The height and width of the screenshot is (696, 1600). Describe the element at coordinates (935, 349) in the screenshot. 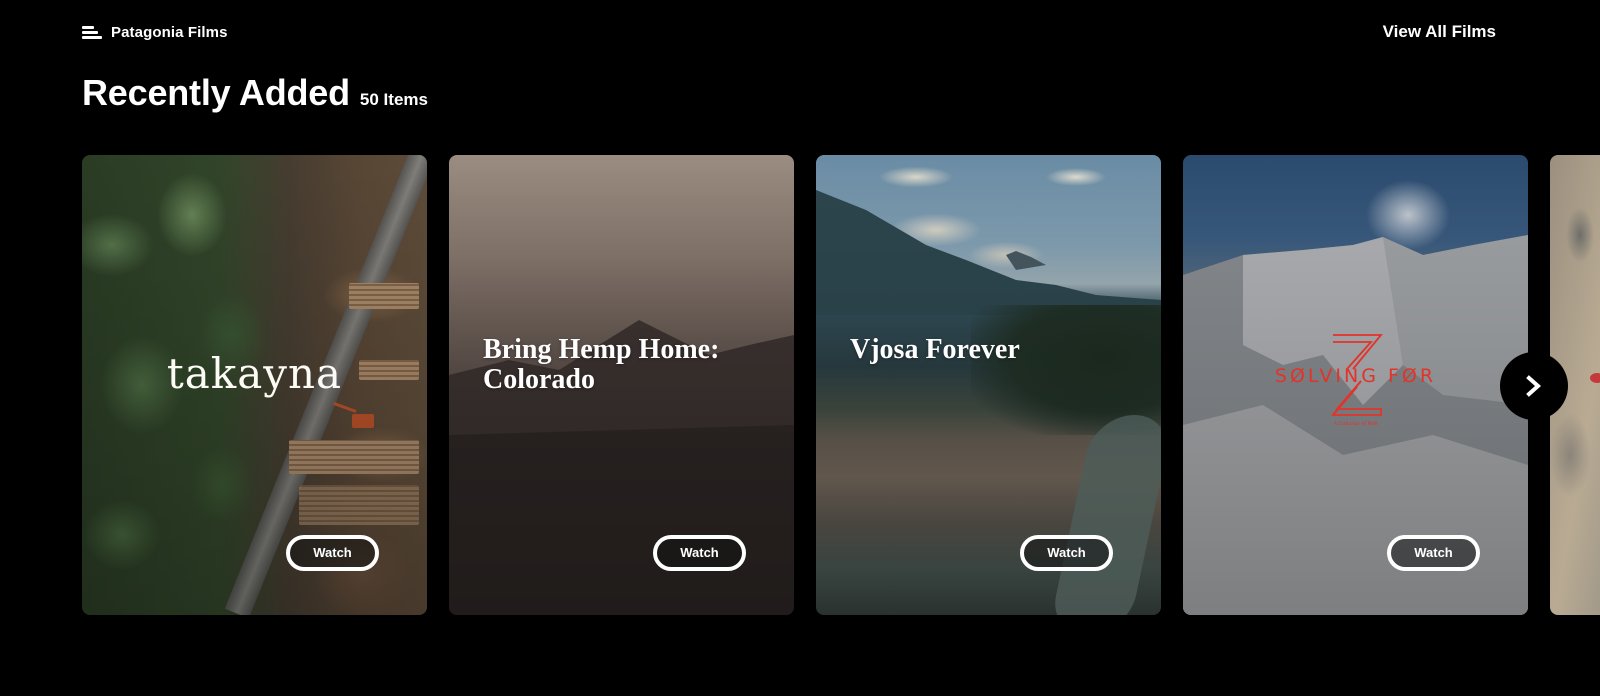

I see `film-title: Vjosa Forever` at that location.